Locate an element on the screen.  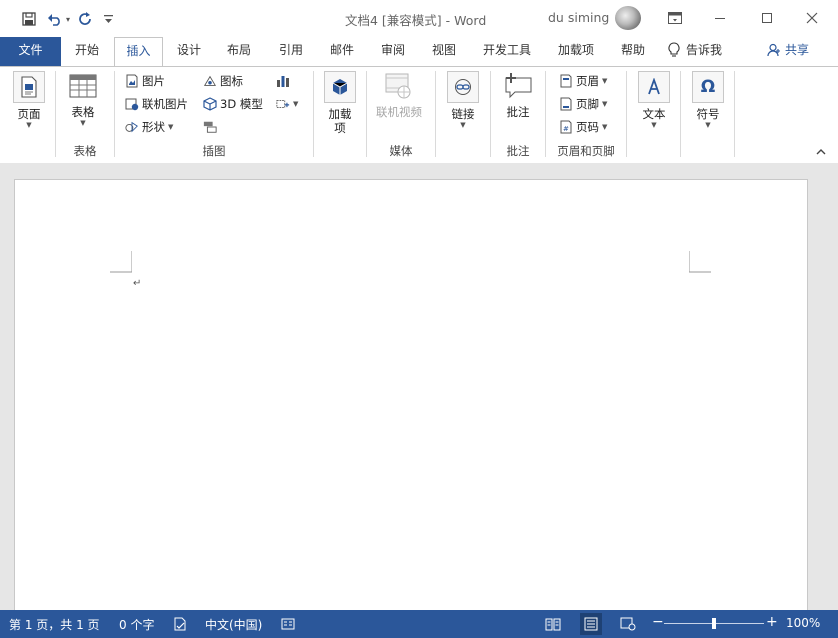
links-button: 链接 ▼ is located at coordinates (463, 100).